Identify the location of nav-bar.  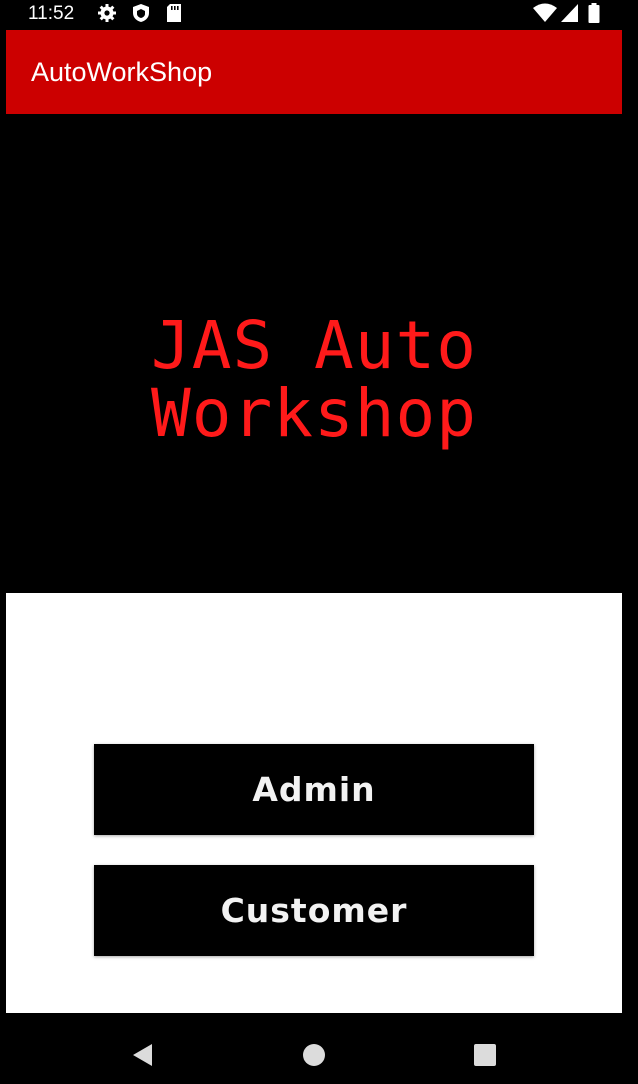
(319, 1055).